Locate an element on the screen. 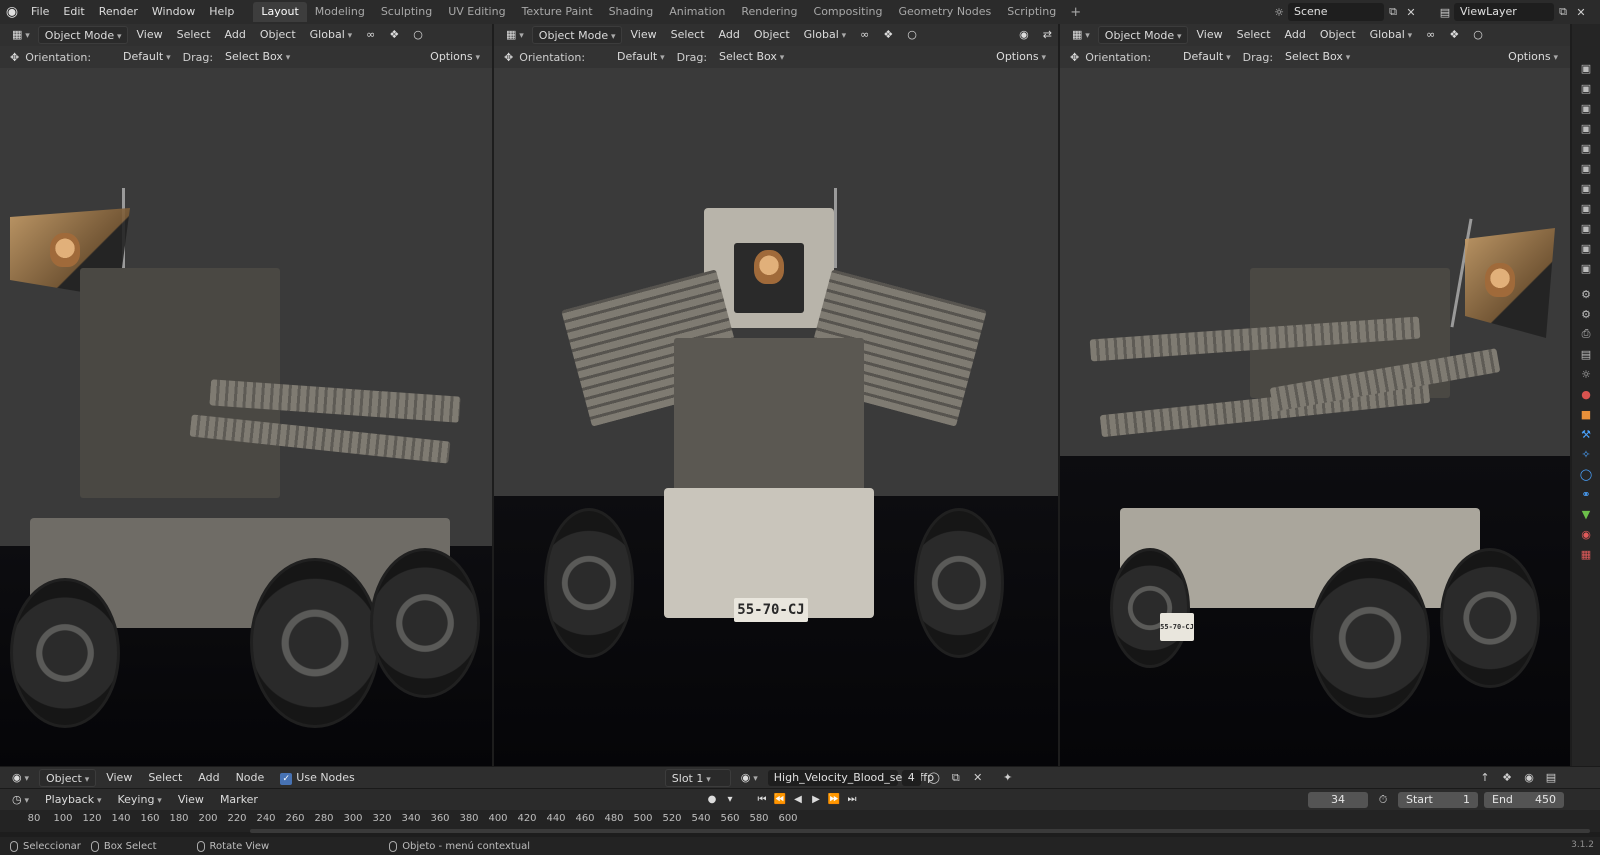 The image size is (1600, 855). jump-end-icon: ⏭ is located at coordinates (852, 799).